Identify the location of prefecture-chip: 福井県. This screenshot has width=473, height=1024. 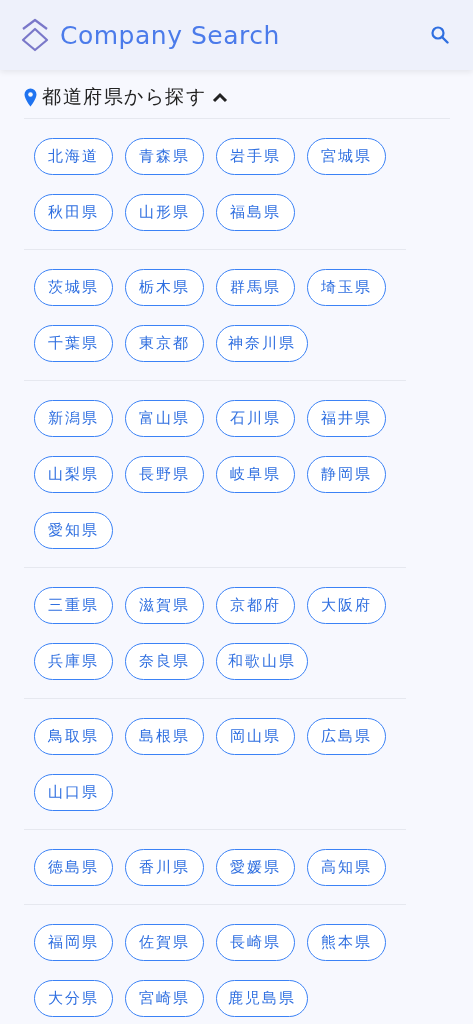
(346, 418).